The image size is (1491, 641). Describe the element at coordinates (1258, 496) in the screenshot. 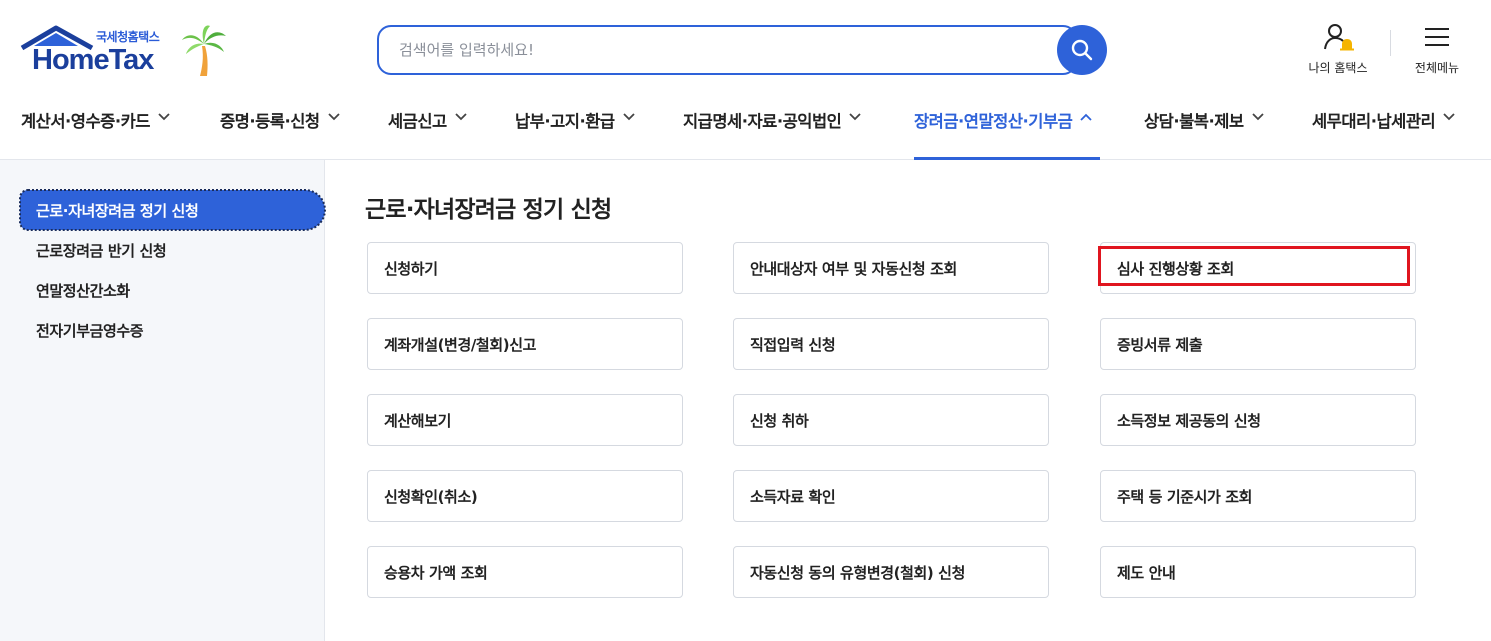

I see `tile-housing-price-inquiry: 주택 등 기준시가 조회` at that location.